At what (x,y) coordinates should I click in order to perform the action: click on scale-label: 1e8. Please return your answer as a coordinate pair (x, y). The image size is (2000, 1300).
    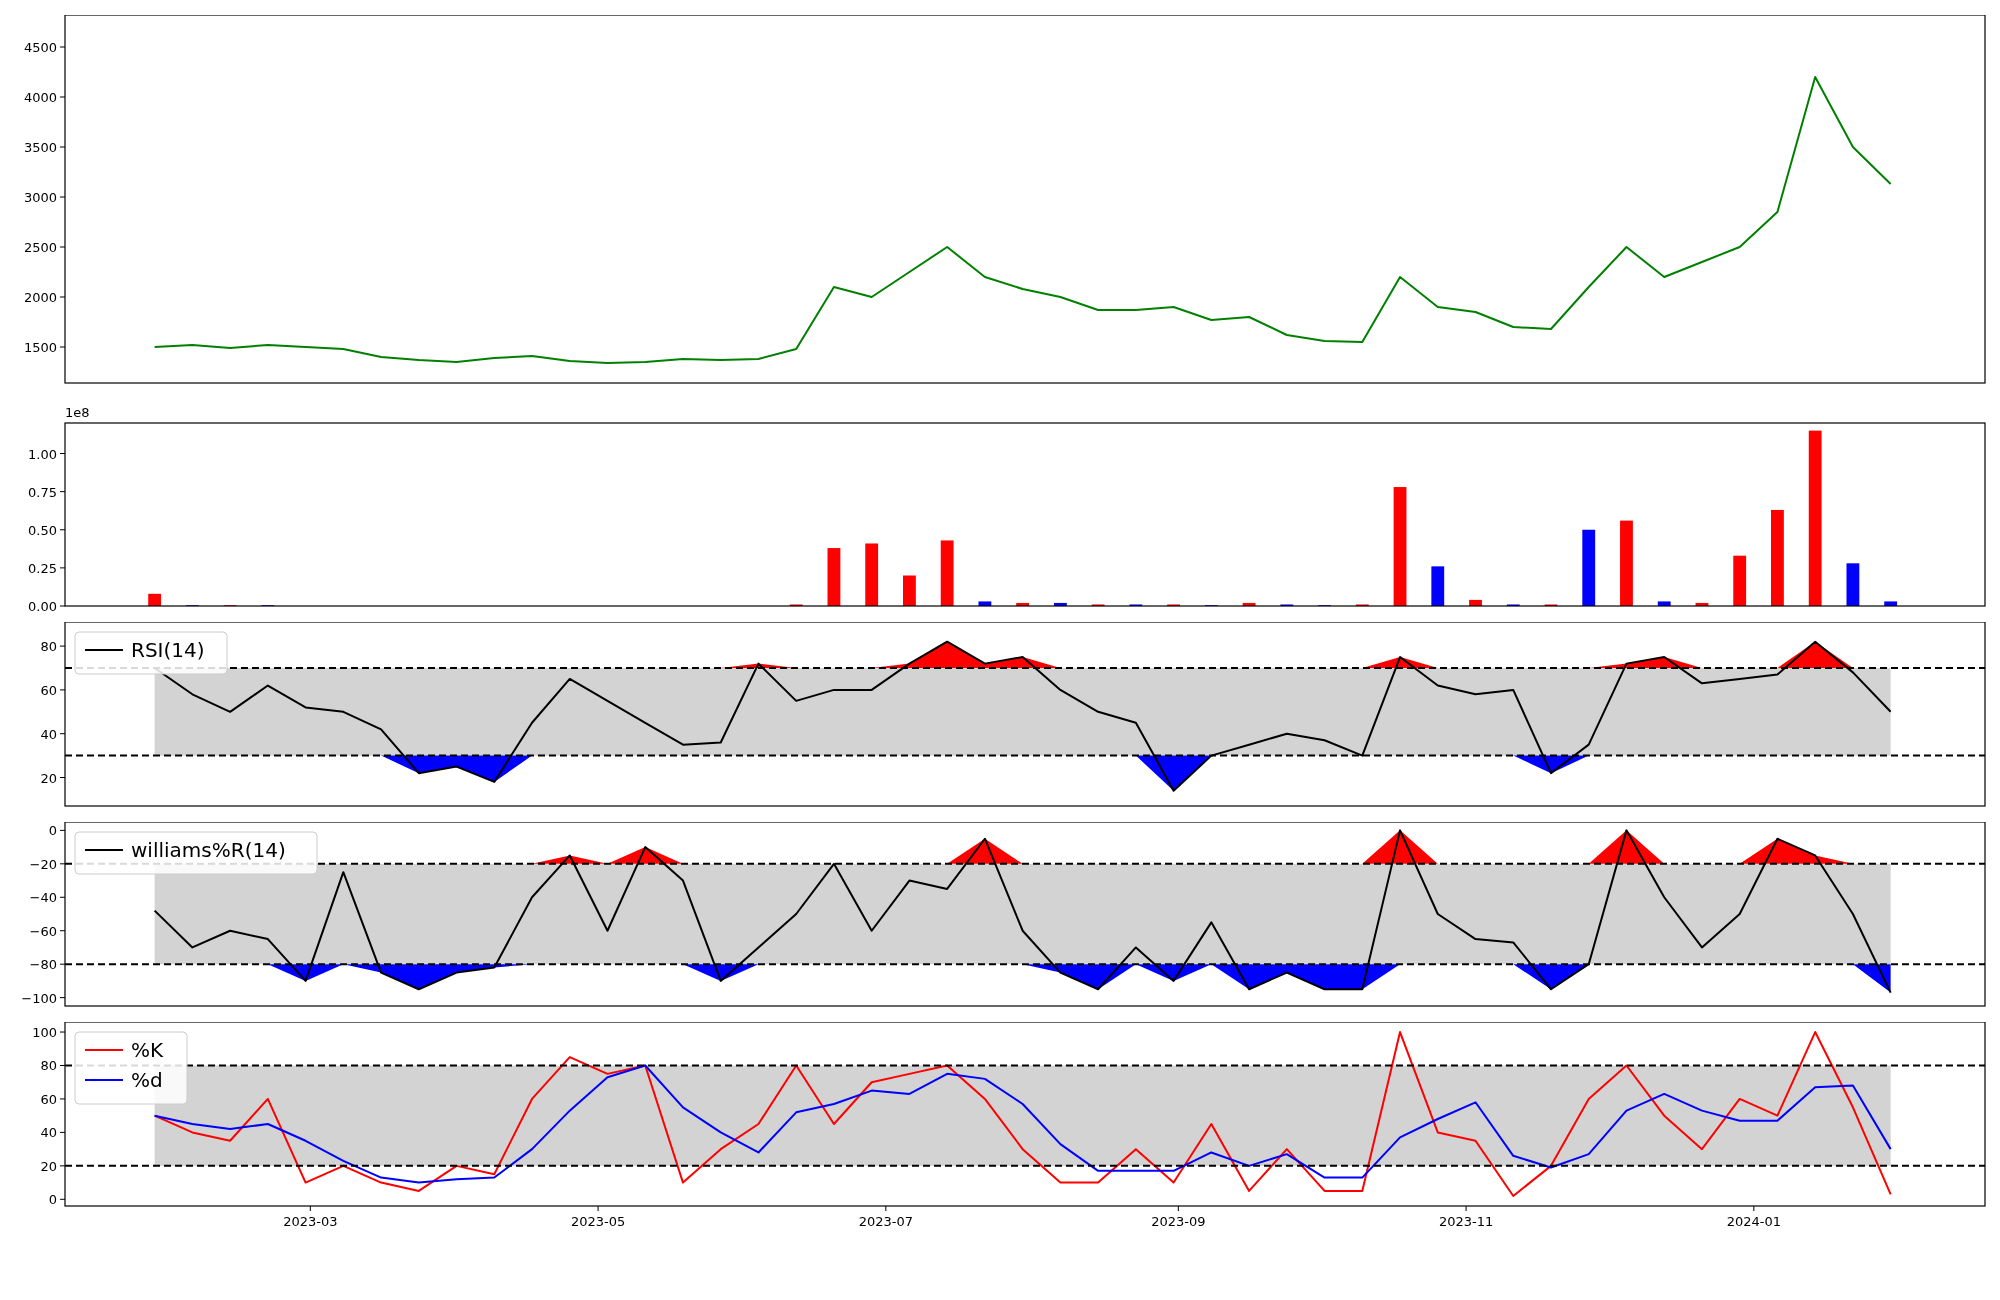
    Looking at the image, I should click on (77, 412).